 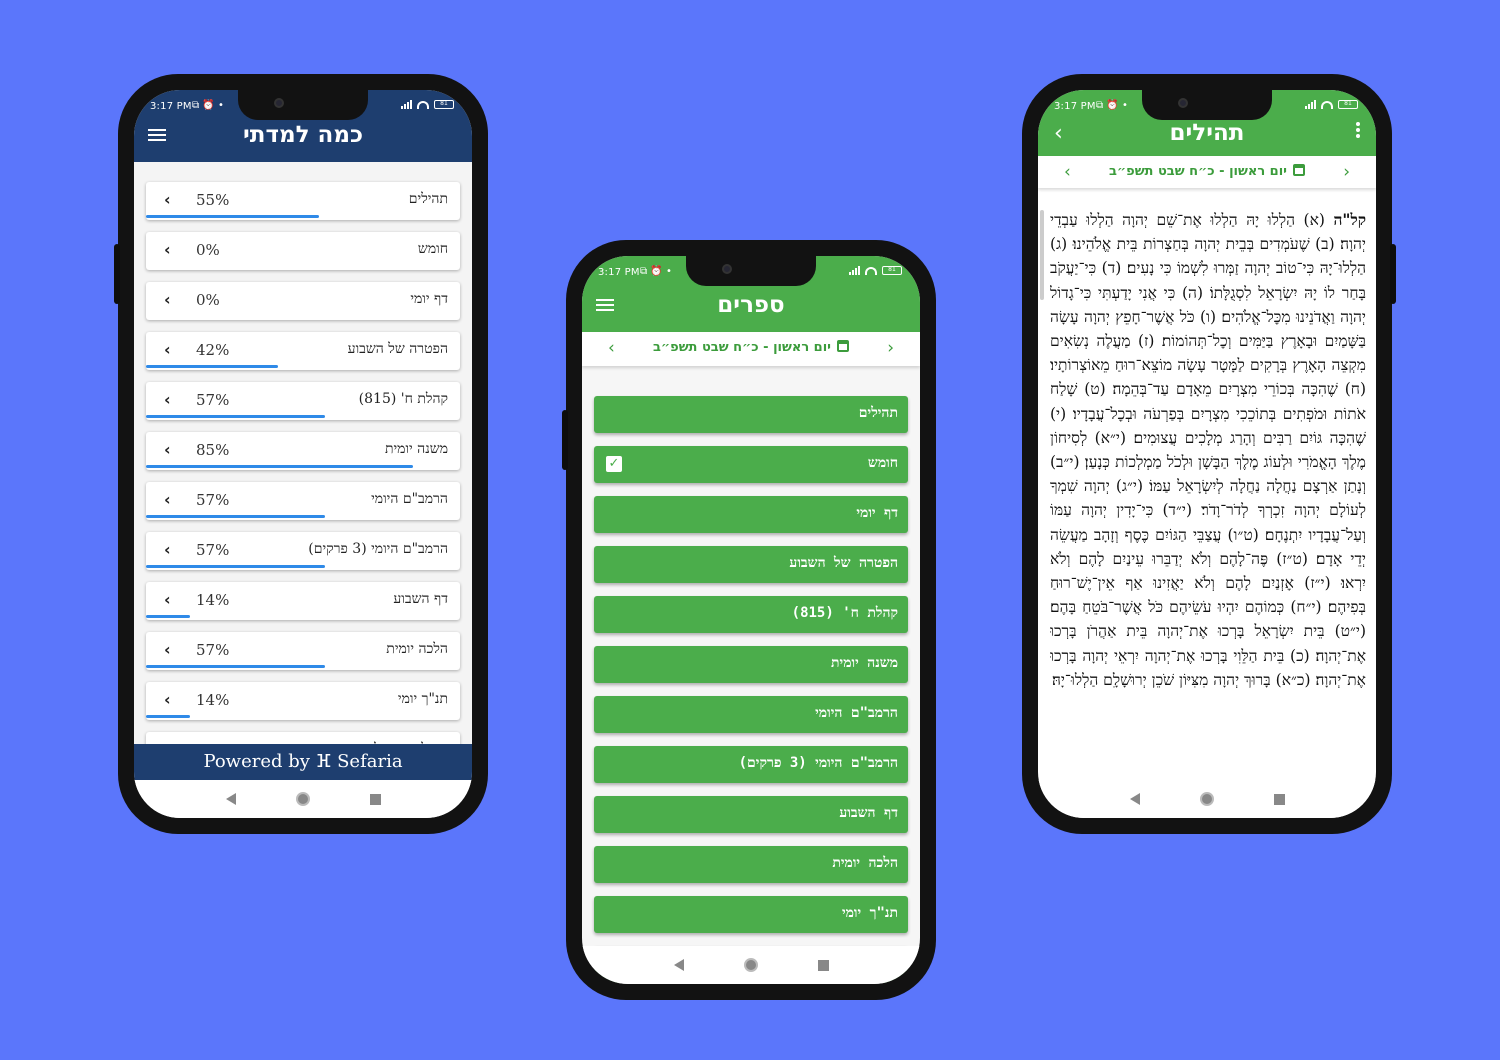 I want to click on book-button: חומש ✓, so click(x=751, y=464).